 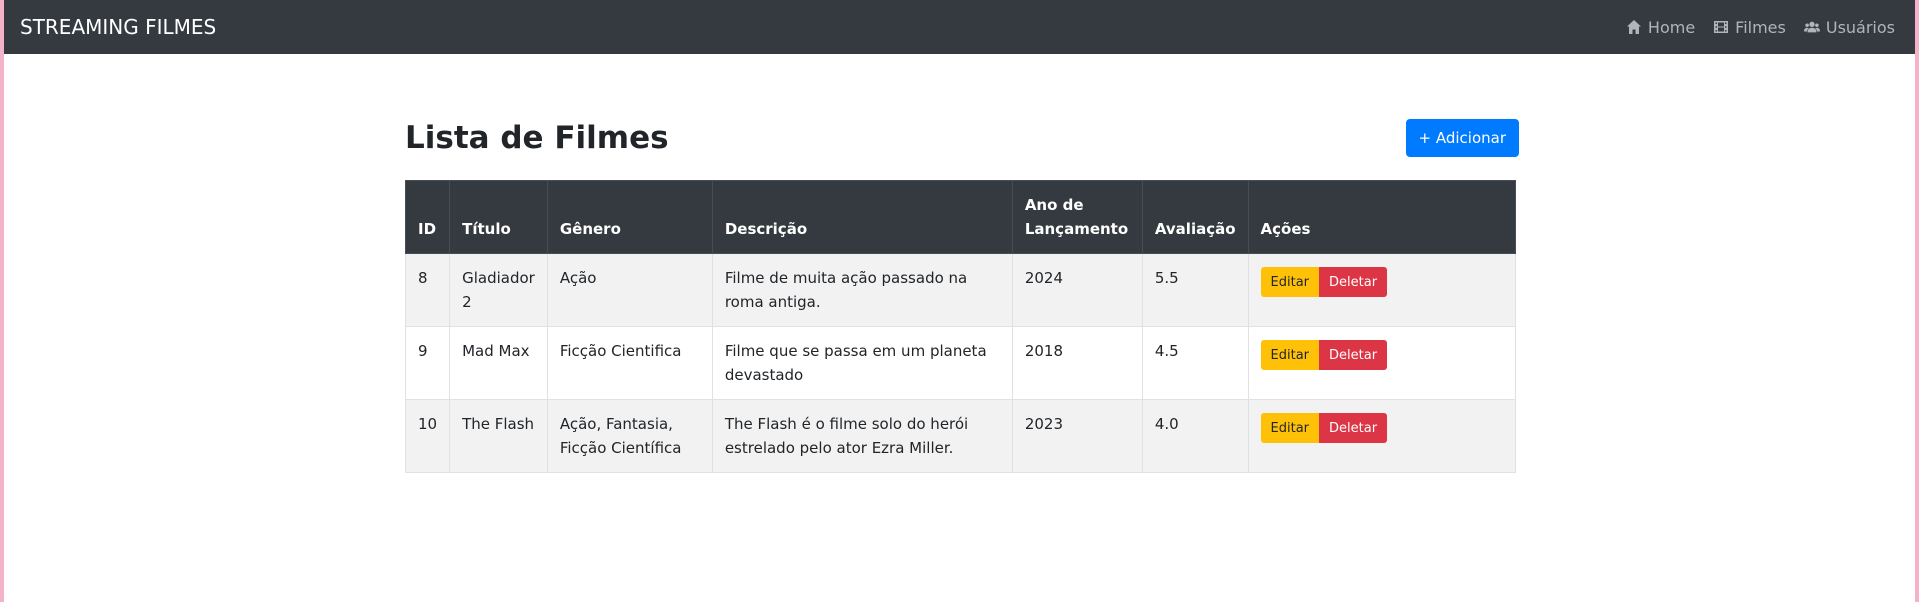 What do you see at coordinates (427, 217) in the screenshot?
I see `column-header-id: ID` at bounding box center [427, 217].